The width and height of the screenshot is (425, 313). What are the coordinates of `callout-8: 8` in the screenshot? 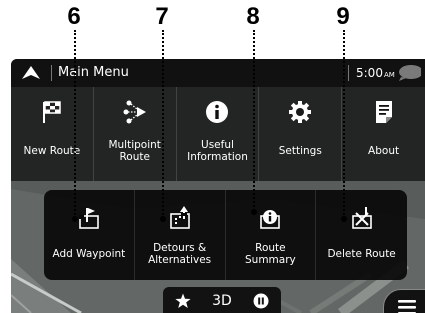 It's located at (253, 16).